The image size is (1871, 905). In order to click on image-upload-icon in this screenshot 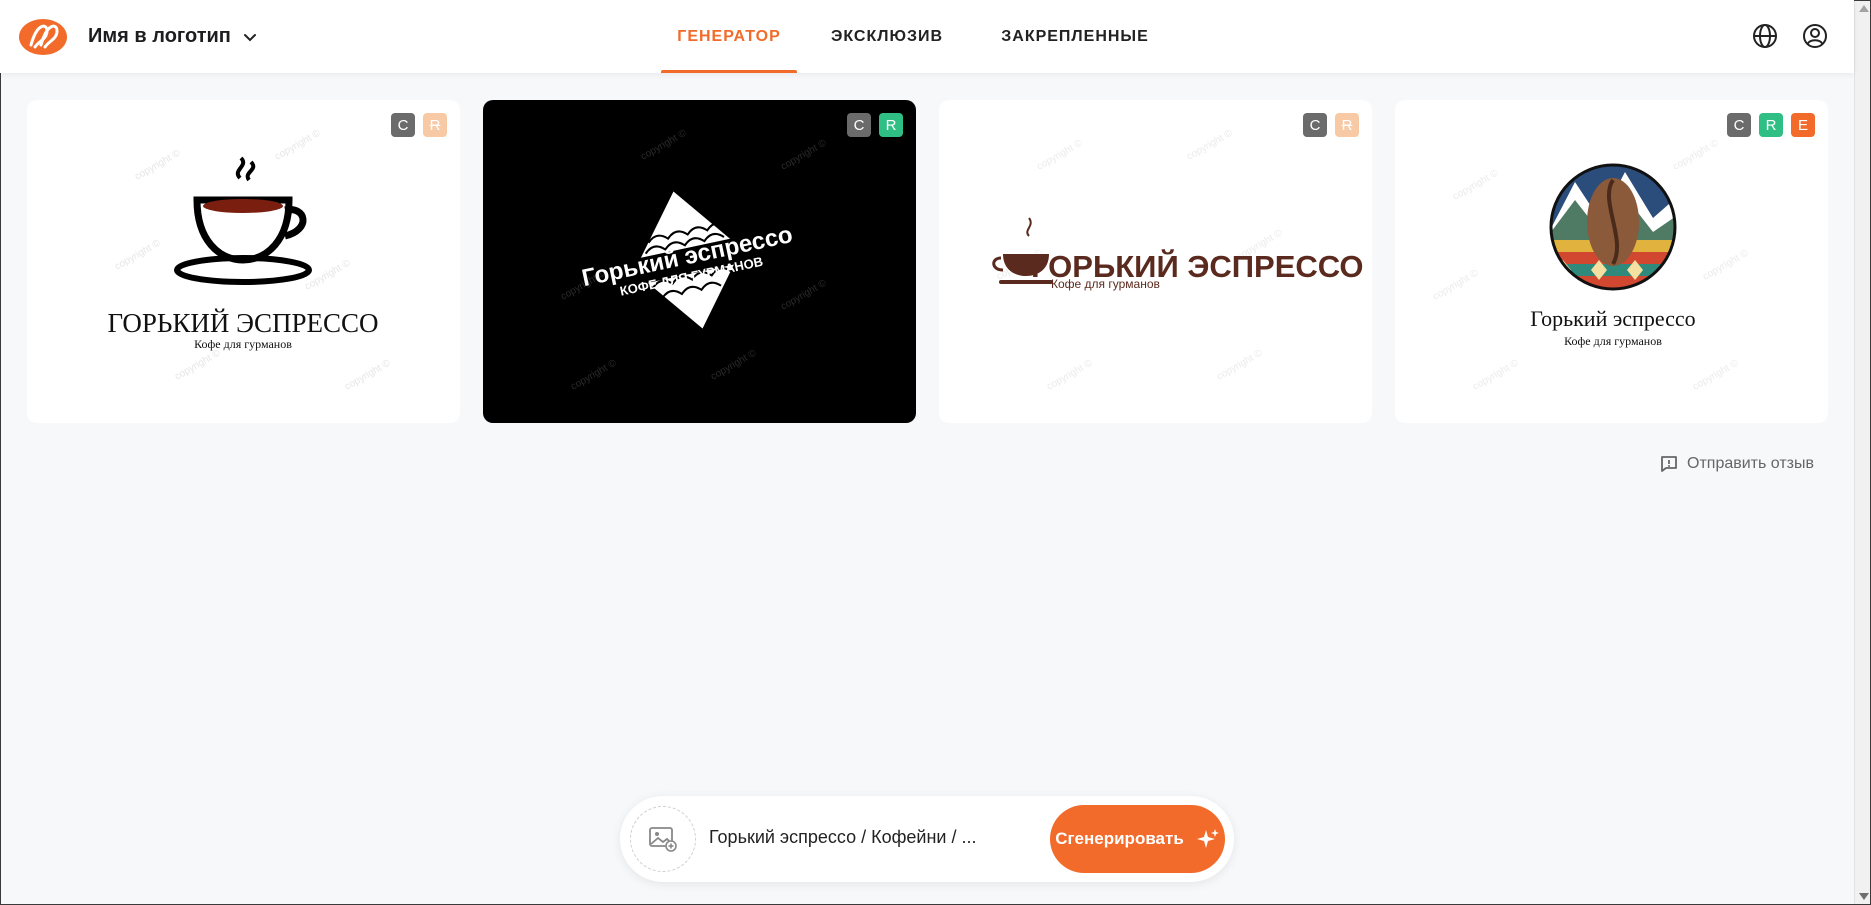, I will do `click(663, 839)`.